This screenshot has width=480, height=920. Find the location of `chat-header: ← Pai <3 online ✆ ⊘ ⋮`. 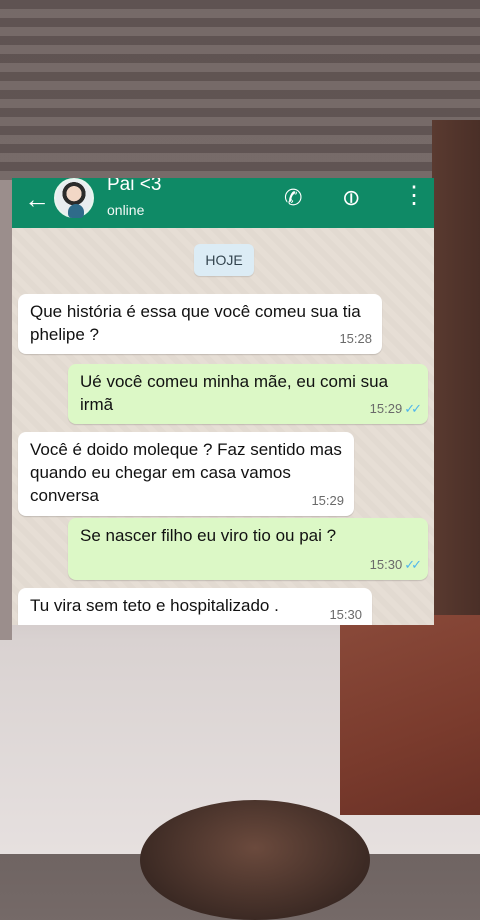

chat-header: ← Pai <3 online ✆ ⊘ ⋮ is located at coordinates (223, 203).